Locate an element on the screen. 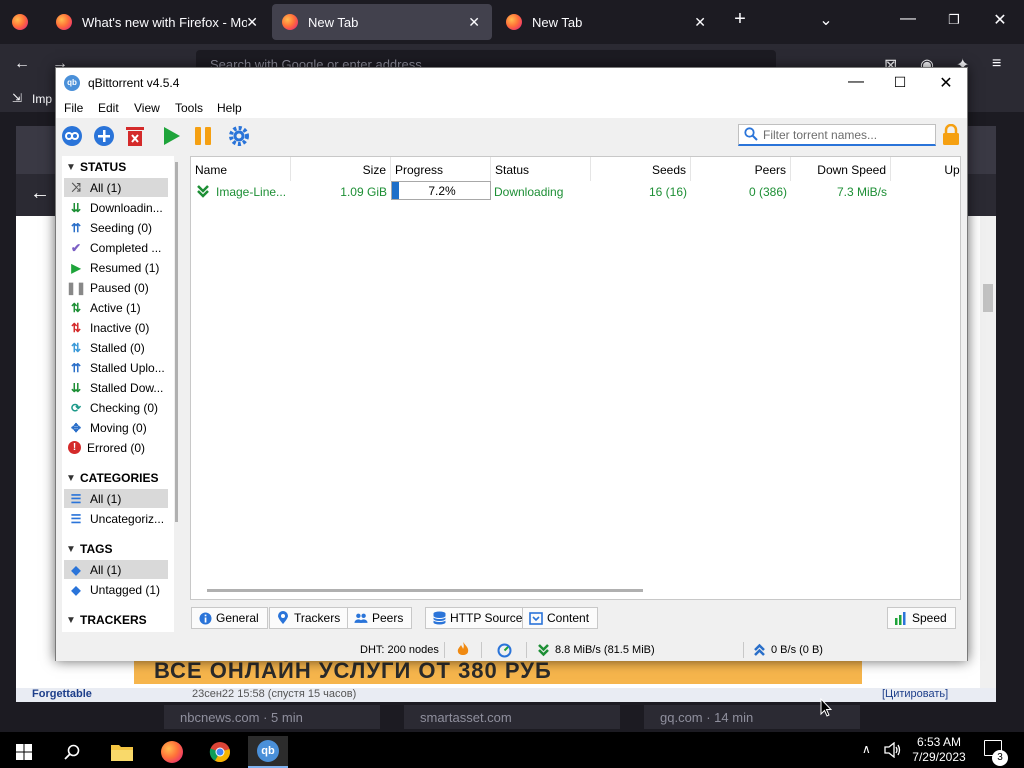  download-speed-icon is located at coordinates (543, 650).